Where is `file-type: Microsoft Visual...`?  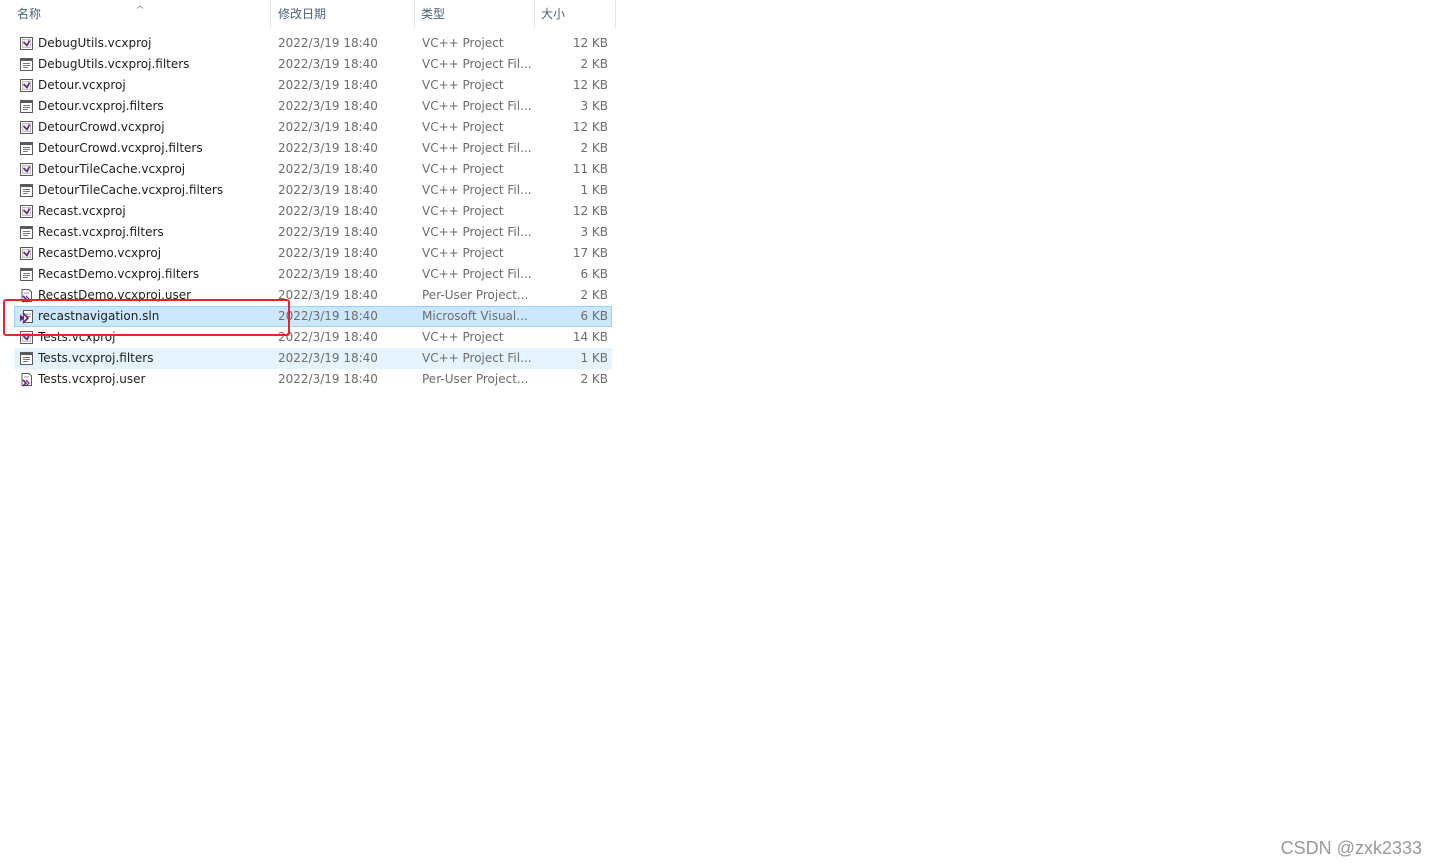 file-type: Microsoft Visual... is located at coordinates (475, 316).